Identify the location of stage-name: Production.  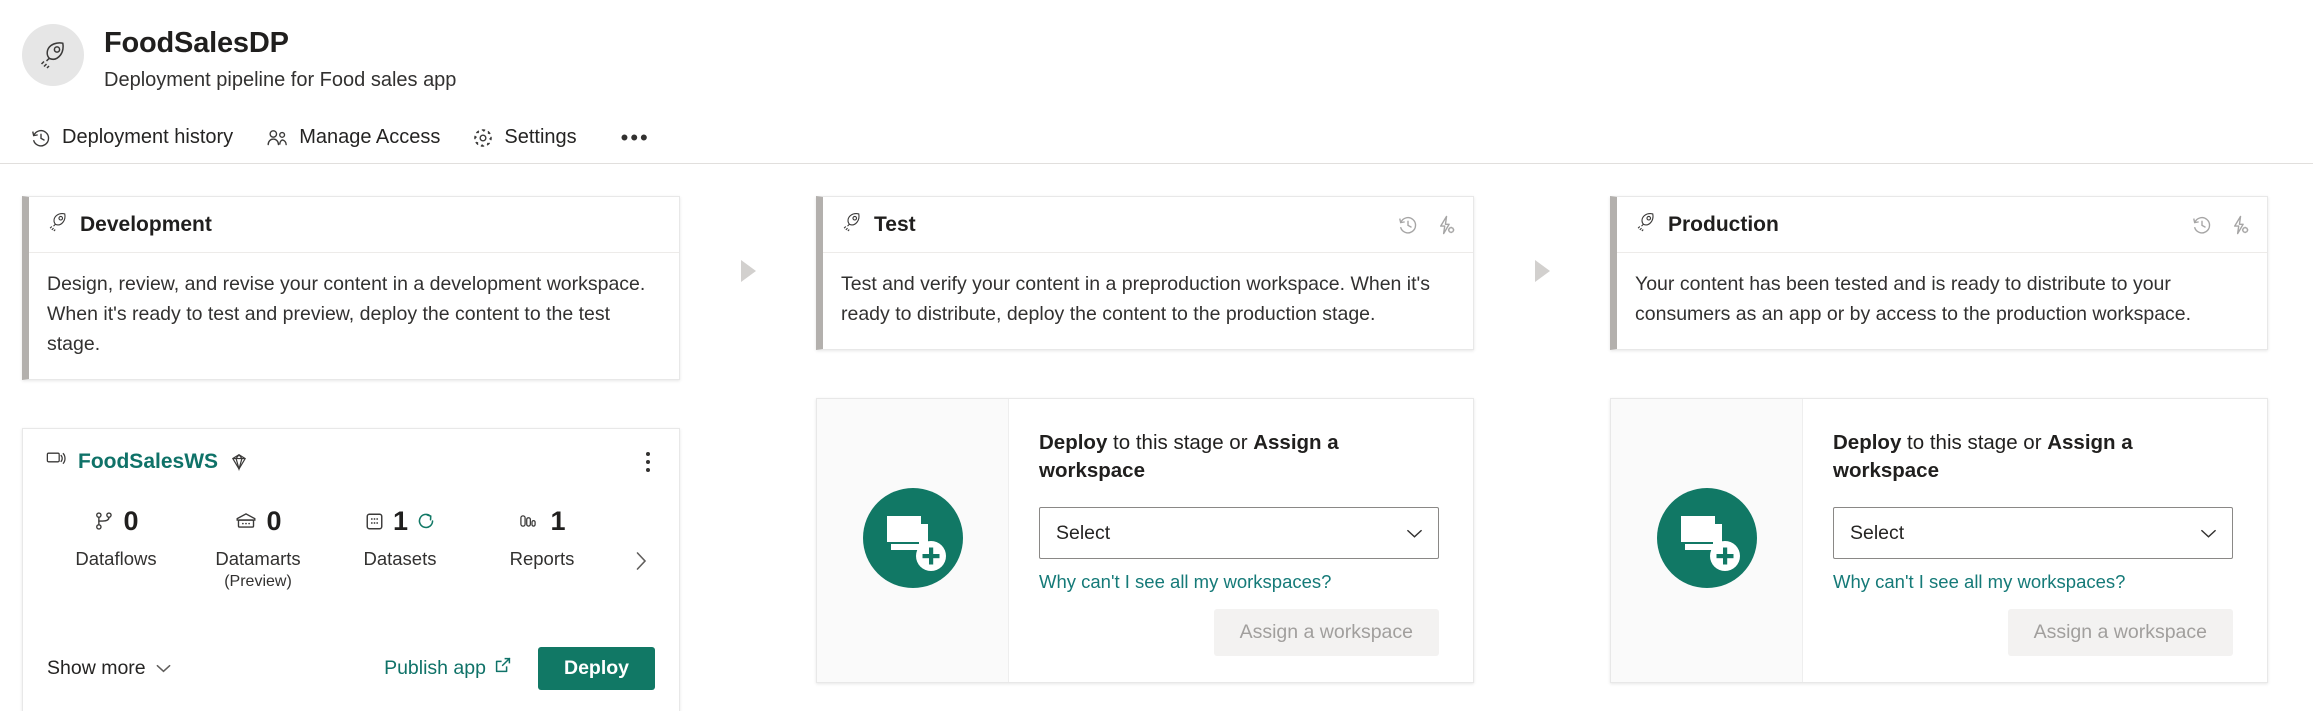
(1723, 224).